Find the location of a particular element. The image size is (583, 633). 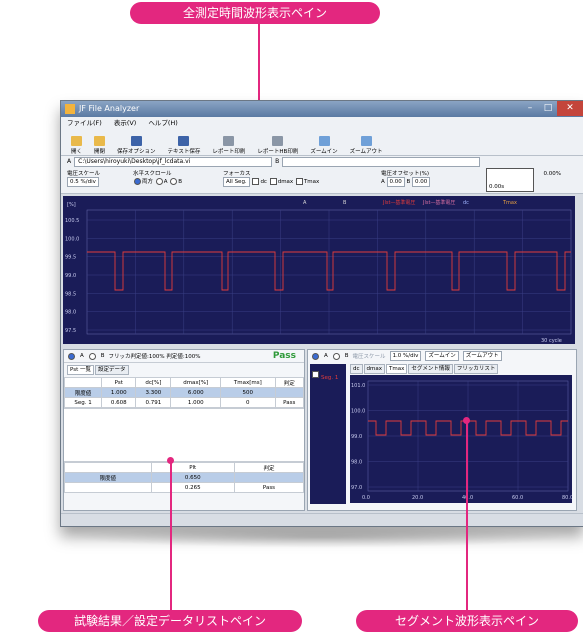

folder-icon is located at coordinates (76, 141).